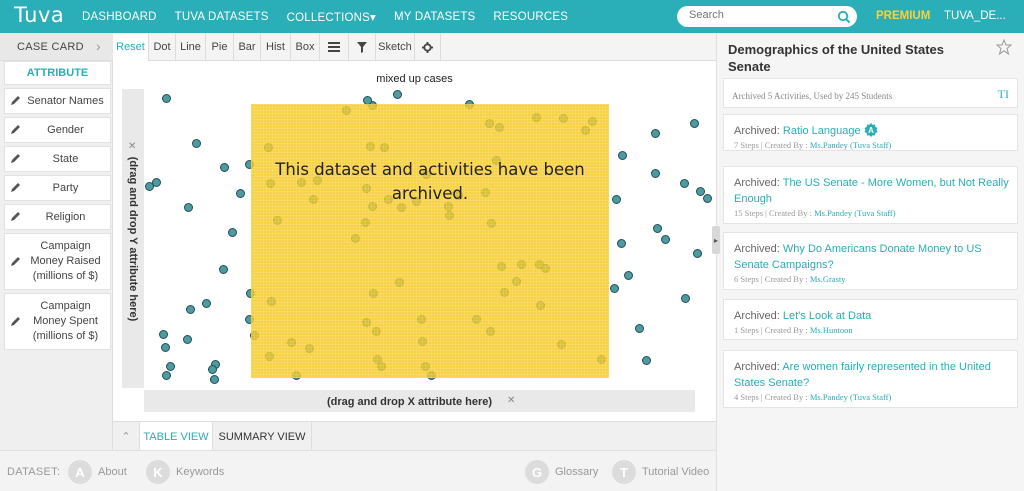  Describe the element at coordinates (716, 240) in the screenshot. I see `panel-collapse-handle: ▸` at that location.